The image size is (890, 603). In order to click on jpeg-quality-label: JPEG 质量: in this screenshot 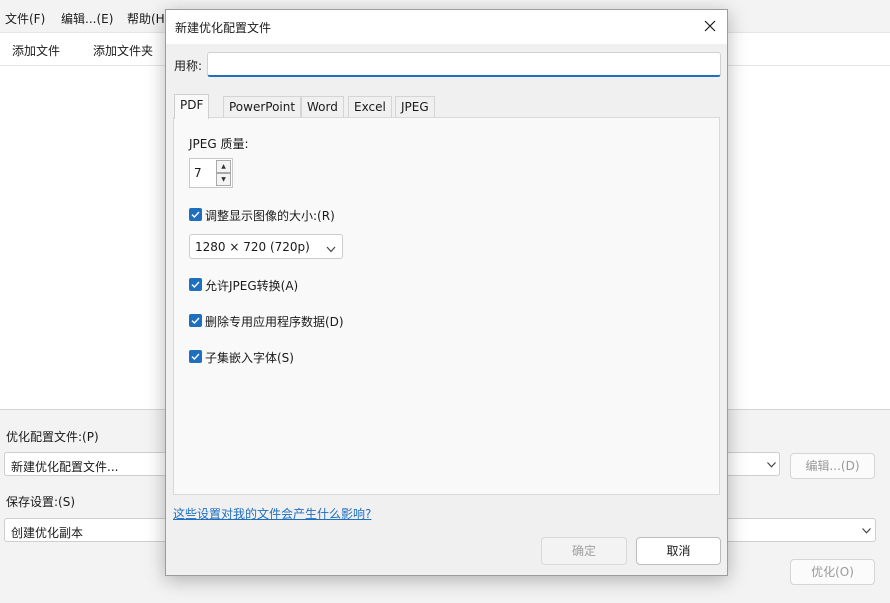, I will do `click(219, 144)`.